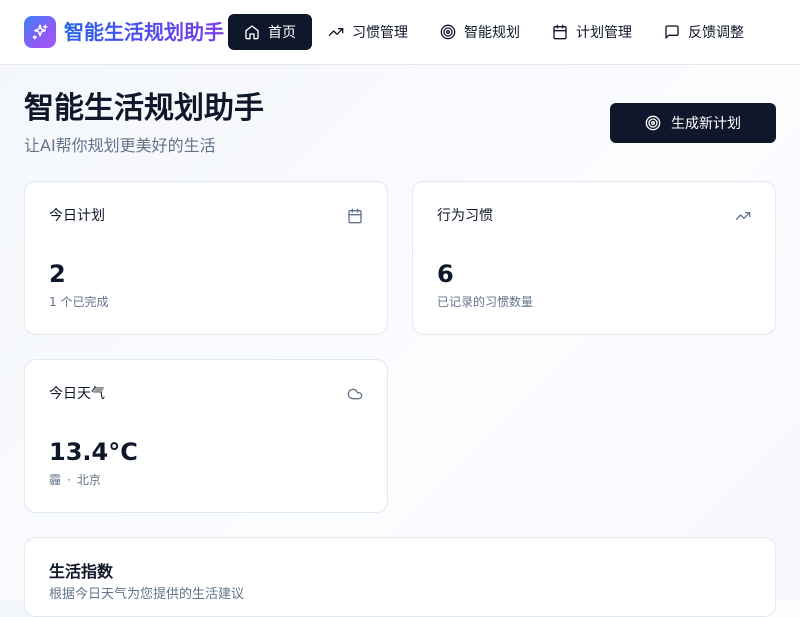 Image resolution: width=800 pixels, height=617 pixels. Describe the element at coordinates (445, 274) in the screenshot. I see `habits-count: 6` at that location.